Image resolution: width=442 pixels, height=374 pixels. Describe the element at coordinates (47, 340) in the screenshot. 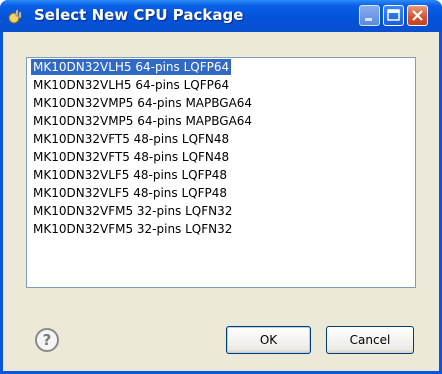

I see `help-icon: ?` at that location.